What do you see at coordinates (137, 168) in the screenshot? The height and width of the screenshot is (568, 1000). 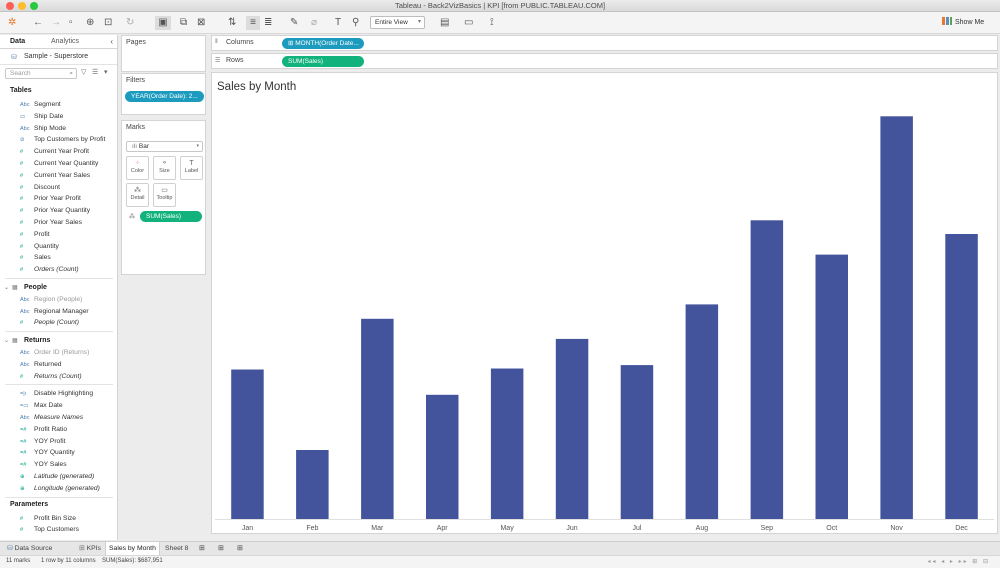 I see `color-button: ⁘ Color` at bounding box center [137, 168].